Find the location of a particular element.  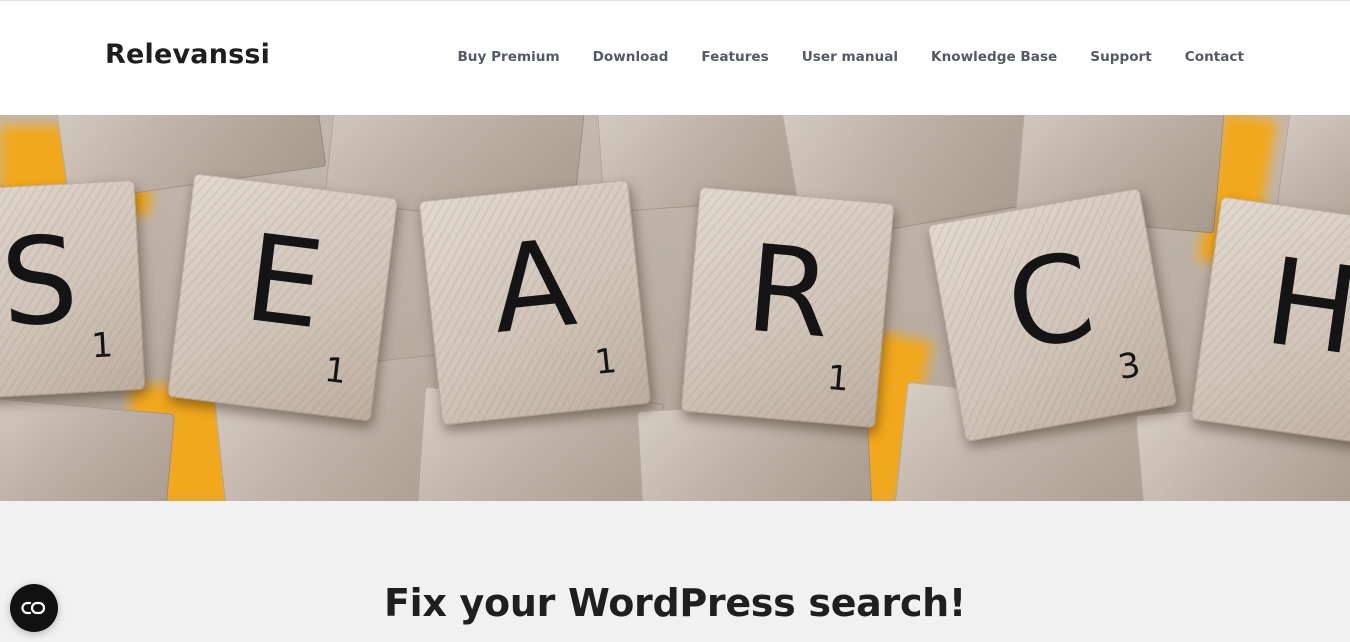

scrabble-tile: C 3 is located at coordinates (1052, 315).